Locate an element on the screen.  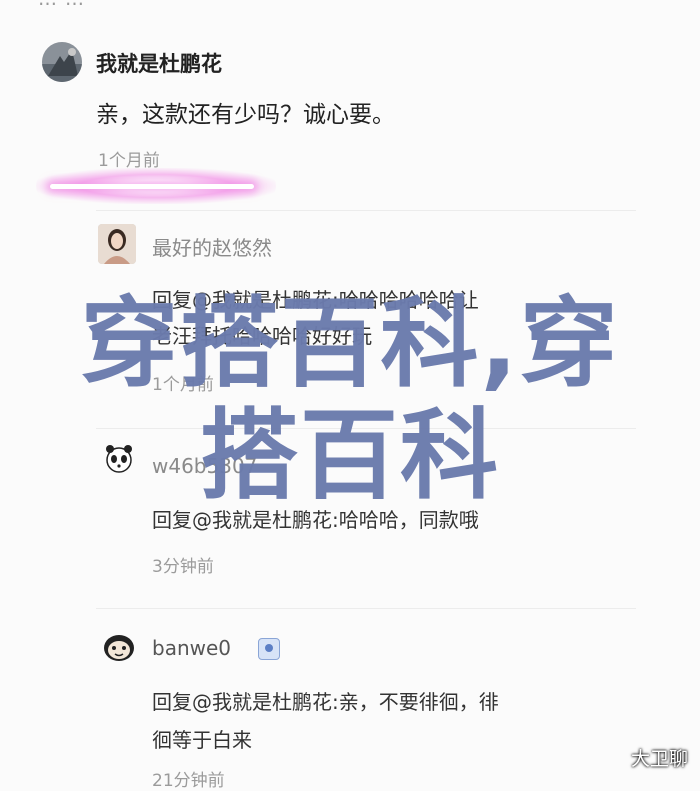
reply-text: 回复@我就是杜鹏花:亲，不要徘徊，徘 is located at coordinates (325, 702).